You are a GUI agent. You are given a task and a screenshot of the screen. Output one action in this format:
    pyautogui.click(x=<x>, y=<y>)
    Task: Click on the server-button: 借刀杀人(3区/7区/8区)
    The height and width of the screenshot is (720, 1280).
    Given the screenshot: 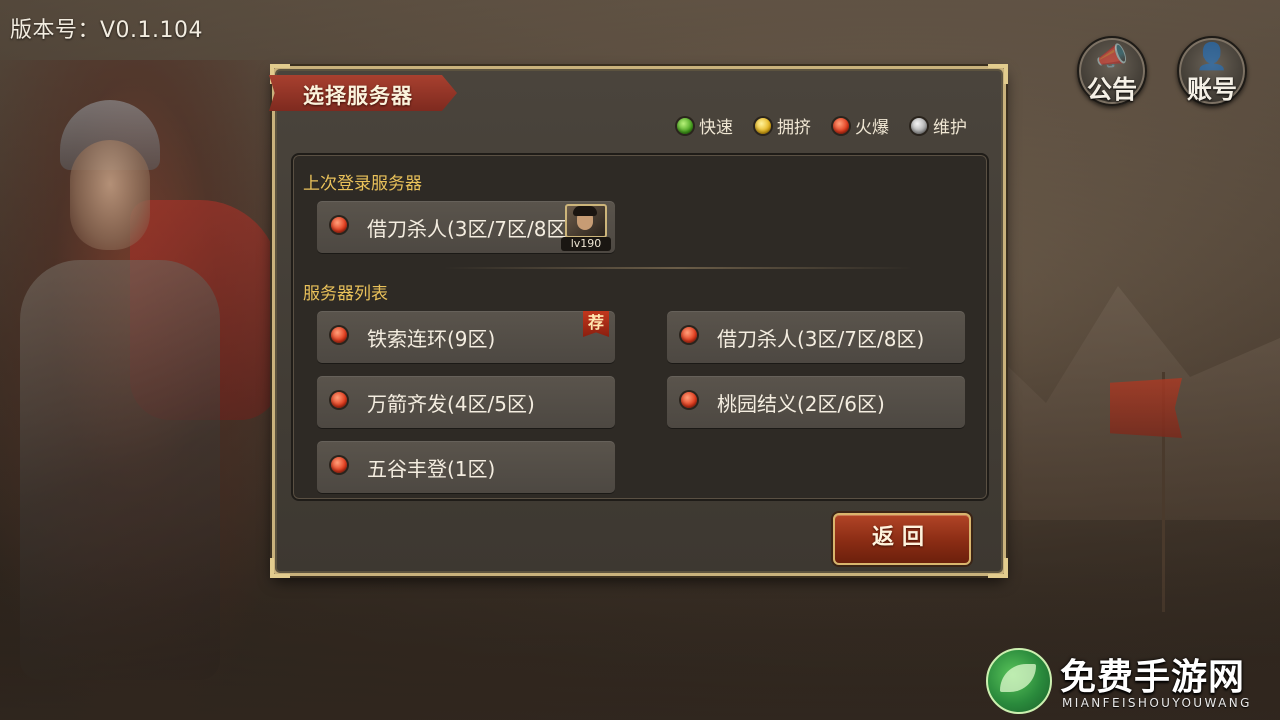 What is the action you would take?
    pyautogui.click(x=816, y=337)
    